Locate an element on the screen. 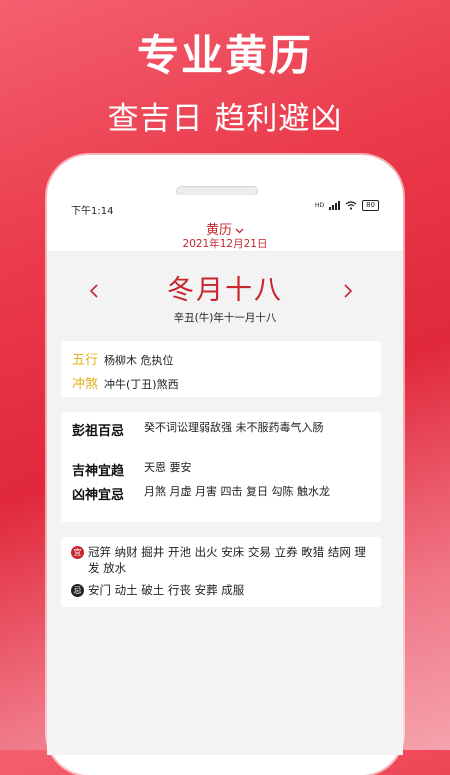 The image size is (450, 775). date-panel: 冬月十八 辛丑(牛)年十一月十八 is located at coordinates (225, 292).